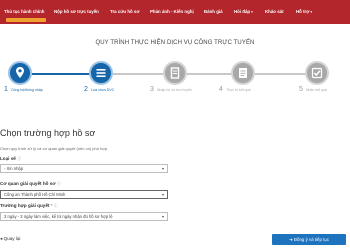 The height and width of the screenshot is (250, 350). I want to click on step-4-circle, so click(243, 73).